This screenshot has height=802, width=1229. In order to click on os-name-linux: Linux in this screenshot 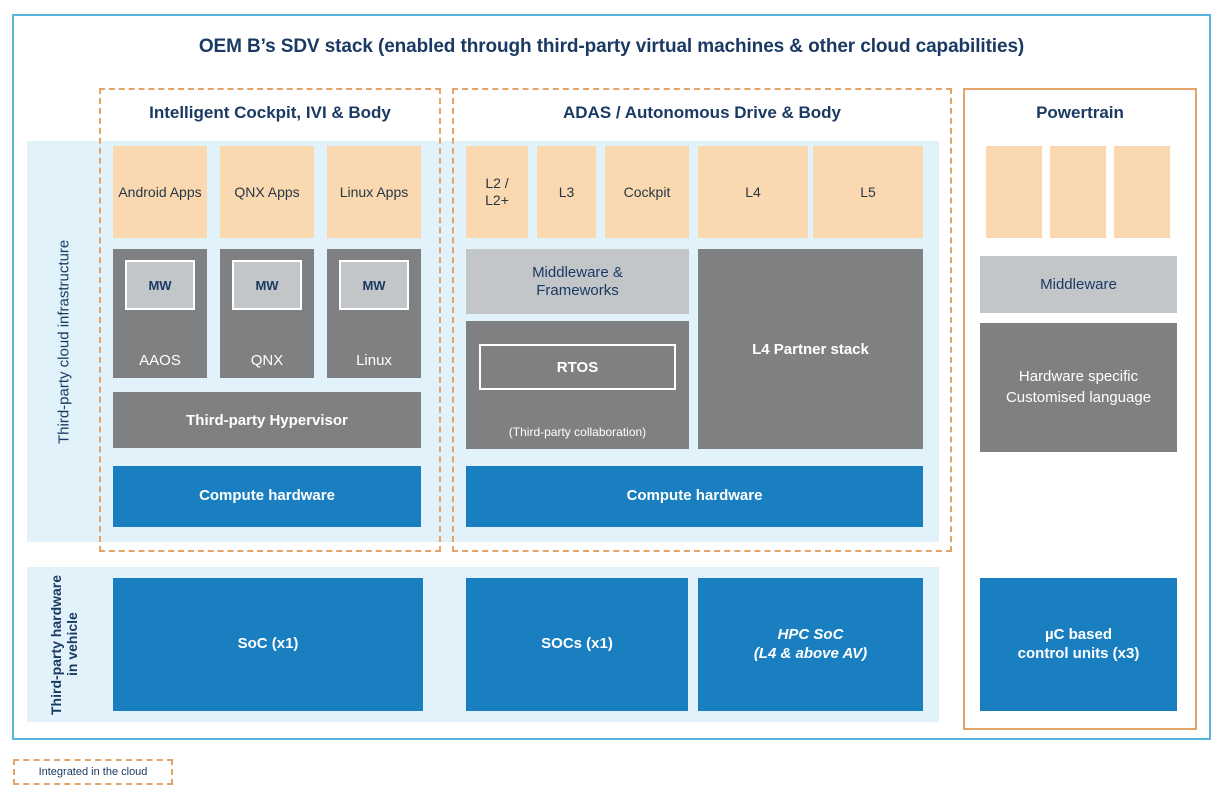, I will do `click(374, 360)`.